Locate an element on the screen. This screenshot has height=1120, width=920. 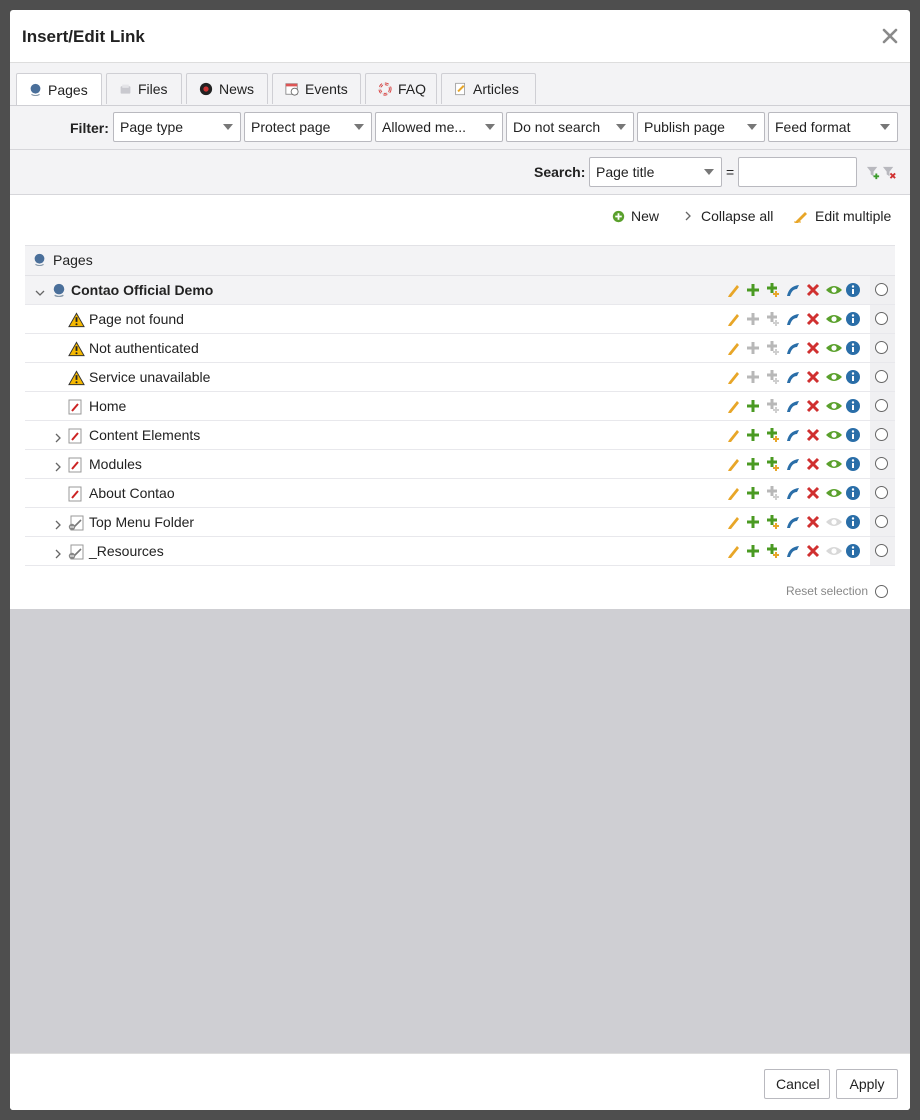
search-field-select: Page title is located at coordinates (655, 172).